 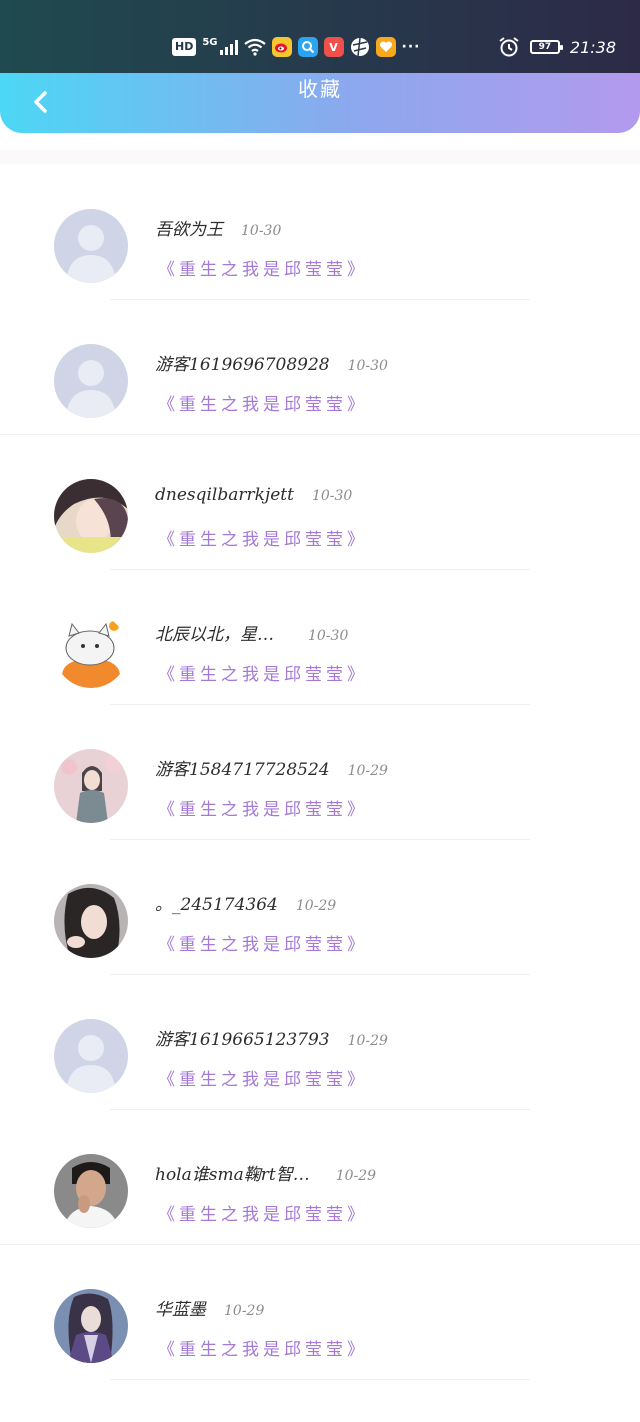 I want to click on vip-app-icon: V, so click(x=333, y=47).